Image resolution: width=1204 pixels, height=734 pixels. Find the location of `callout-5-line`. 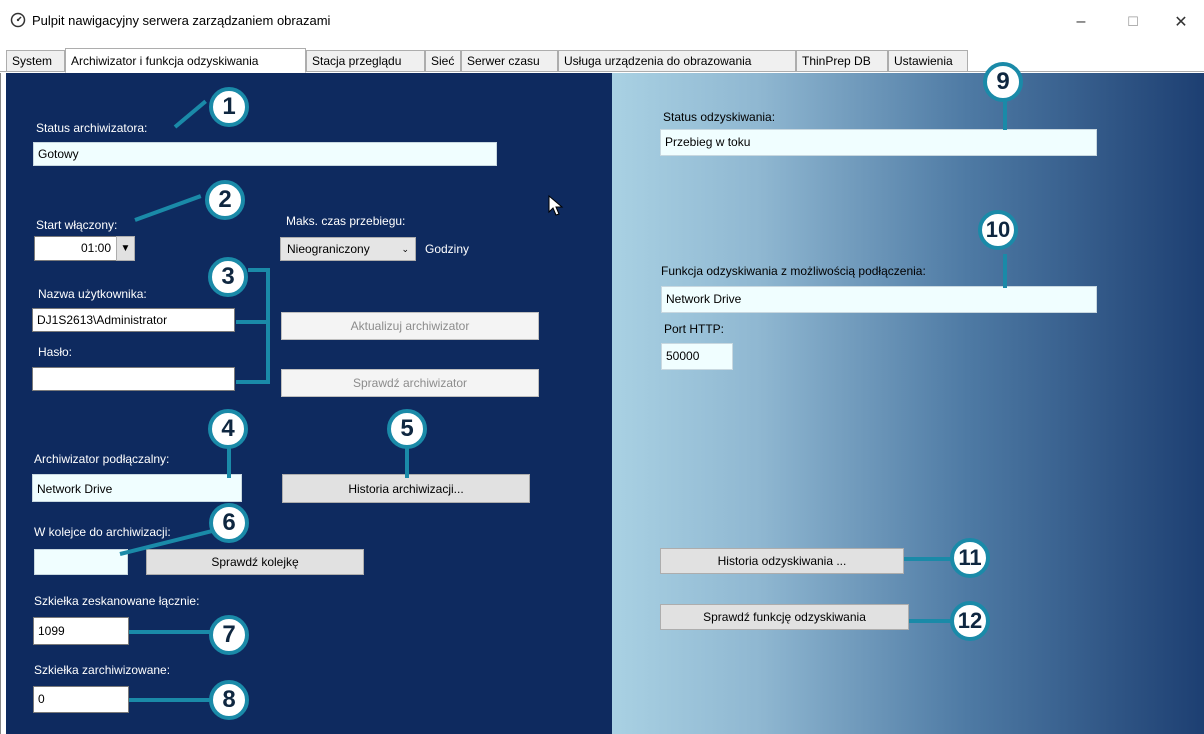

callout-5-line is located at coordinates (407, 463).